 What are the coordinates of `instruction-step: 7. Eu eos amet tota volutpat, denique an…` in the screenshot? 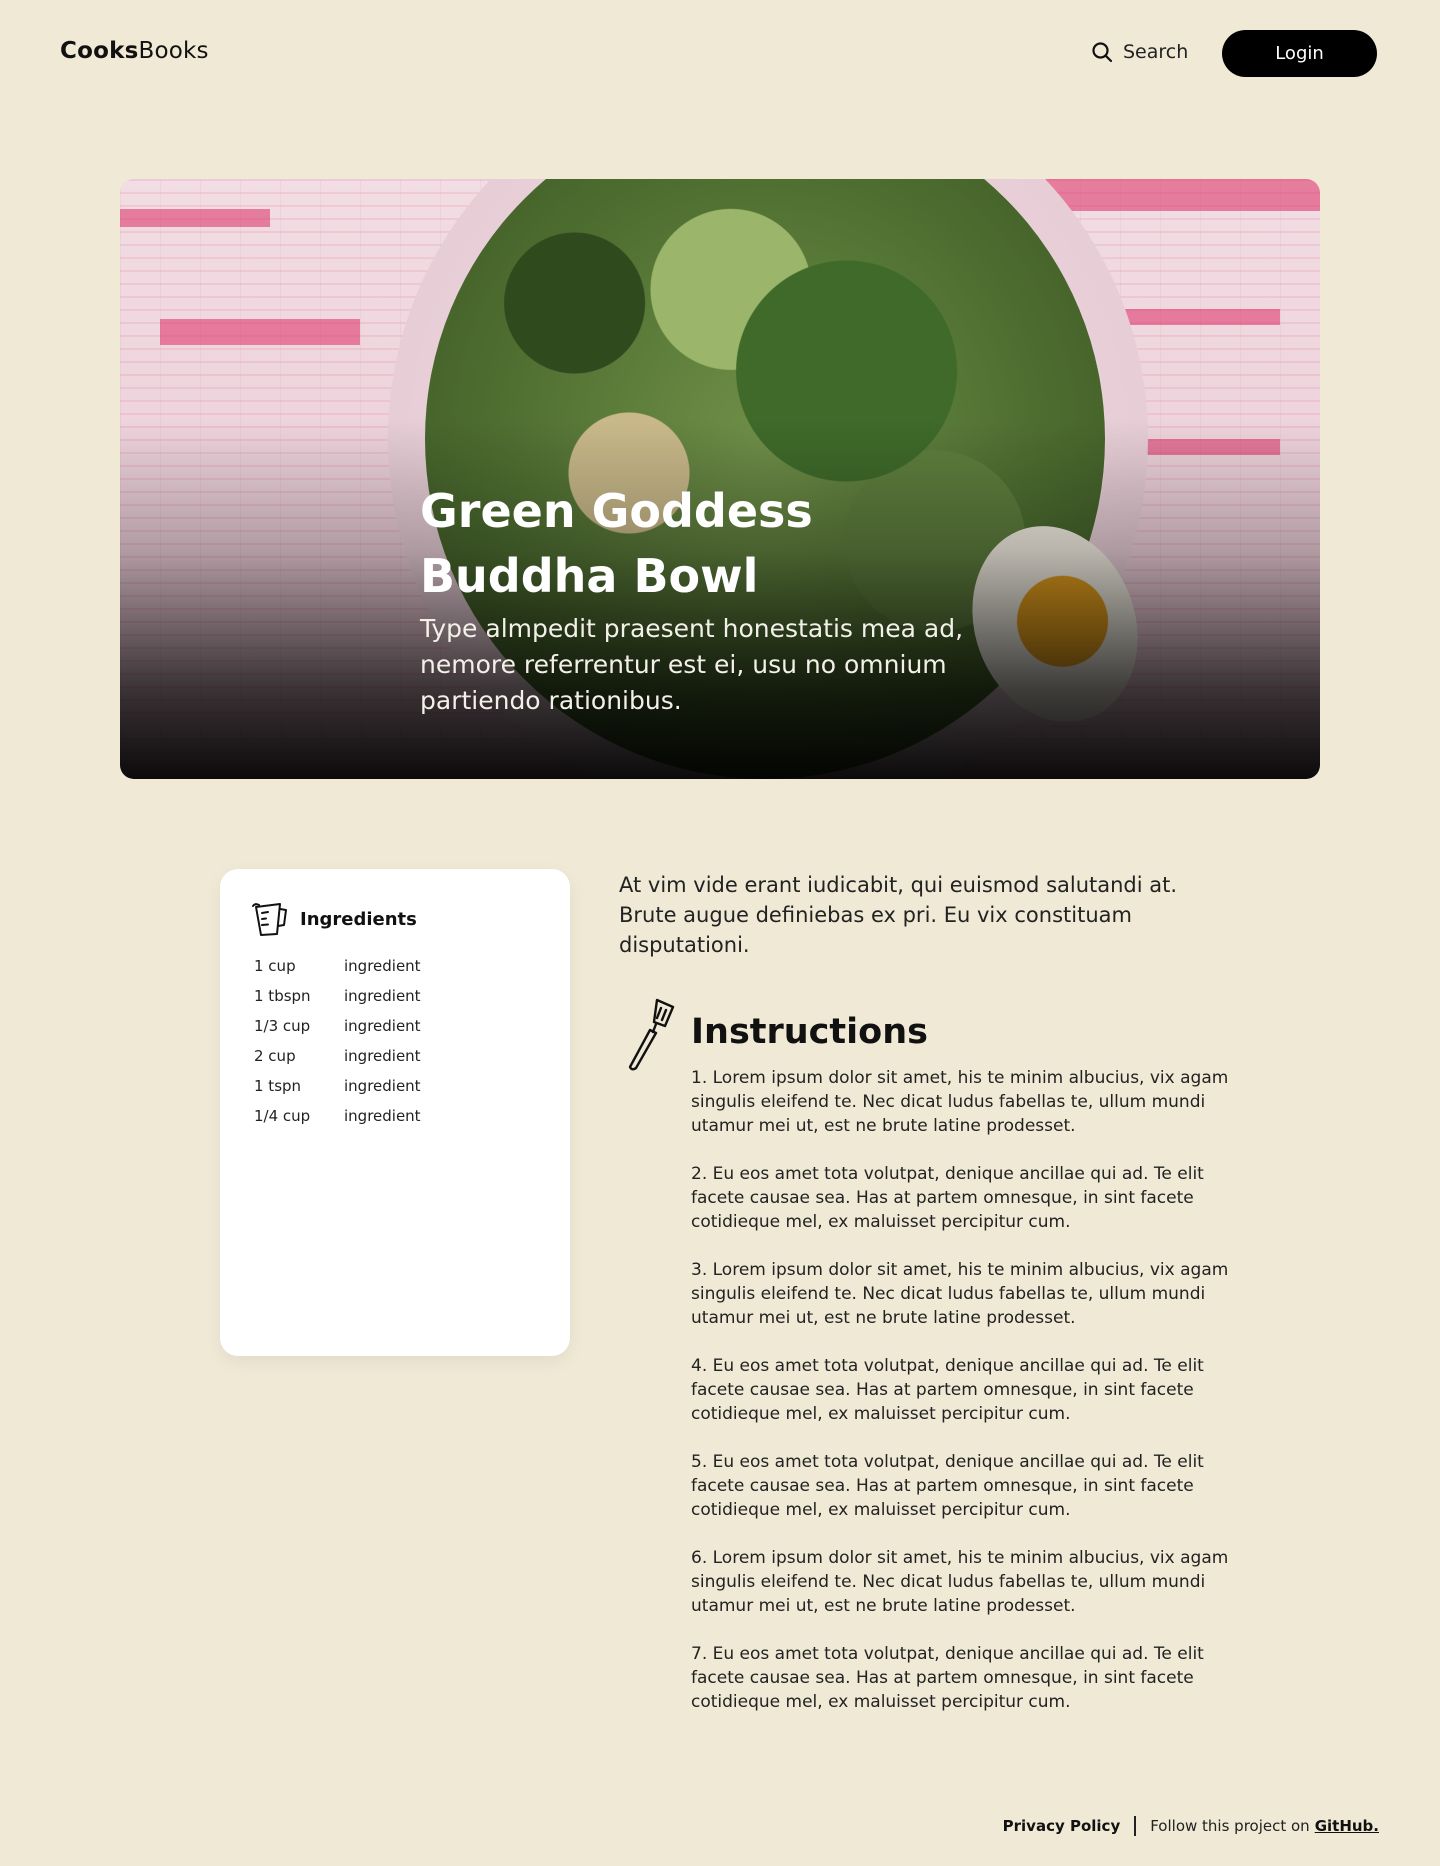 It's located at (947, 1678).